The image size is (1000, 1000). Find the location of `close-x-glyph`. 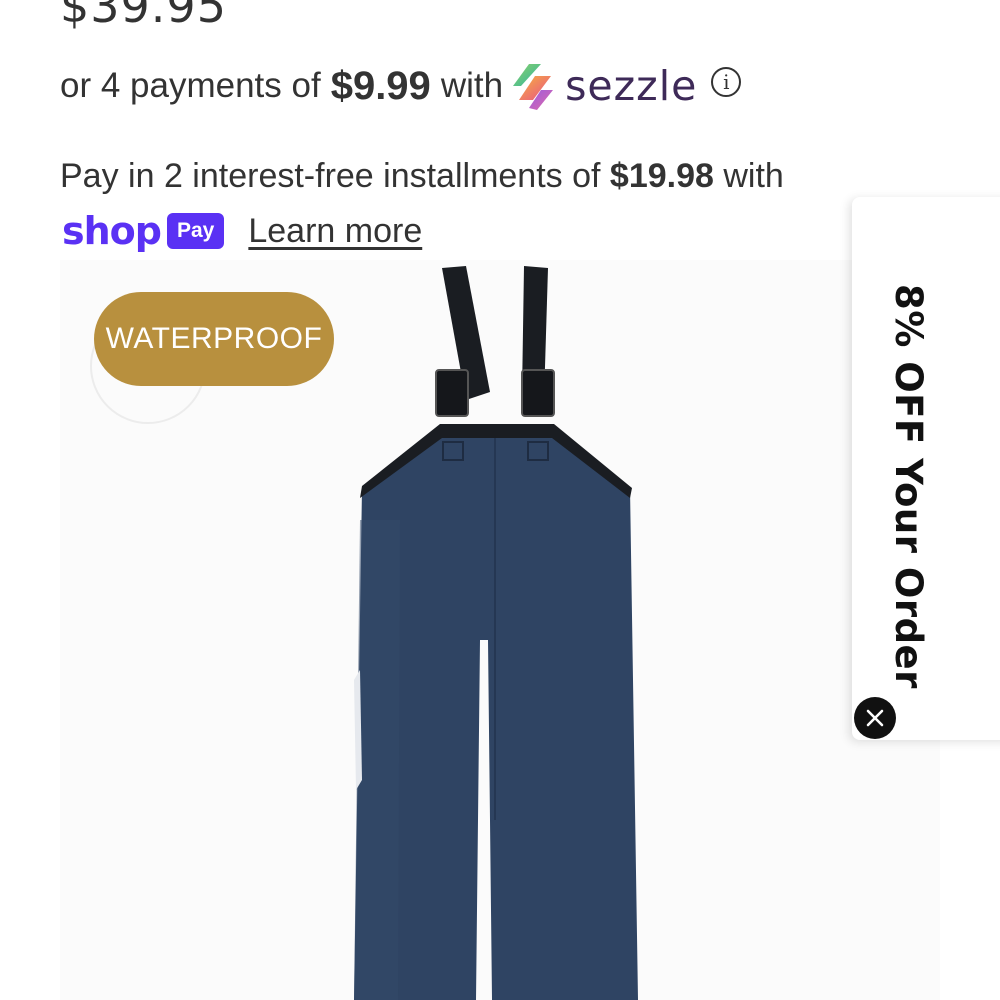

close-x-glyph is located at coordinates (875, 718).